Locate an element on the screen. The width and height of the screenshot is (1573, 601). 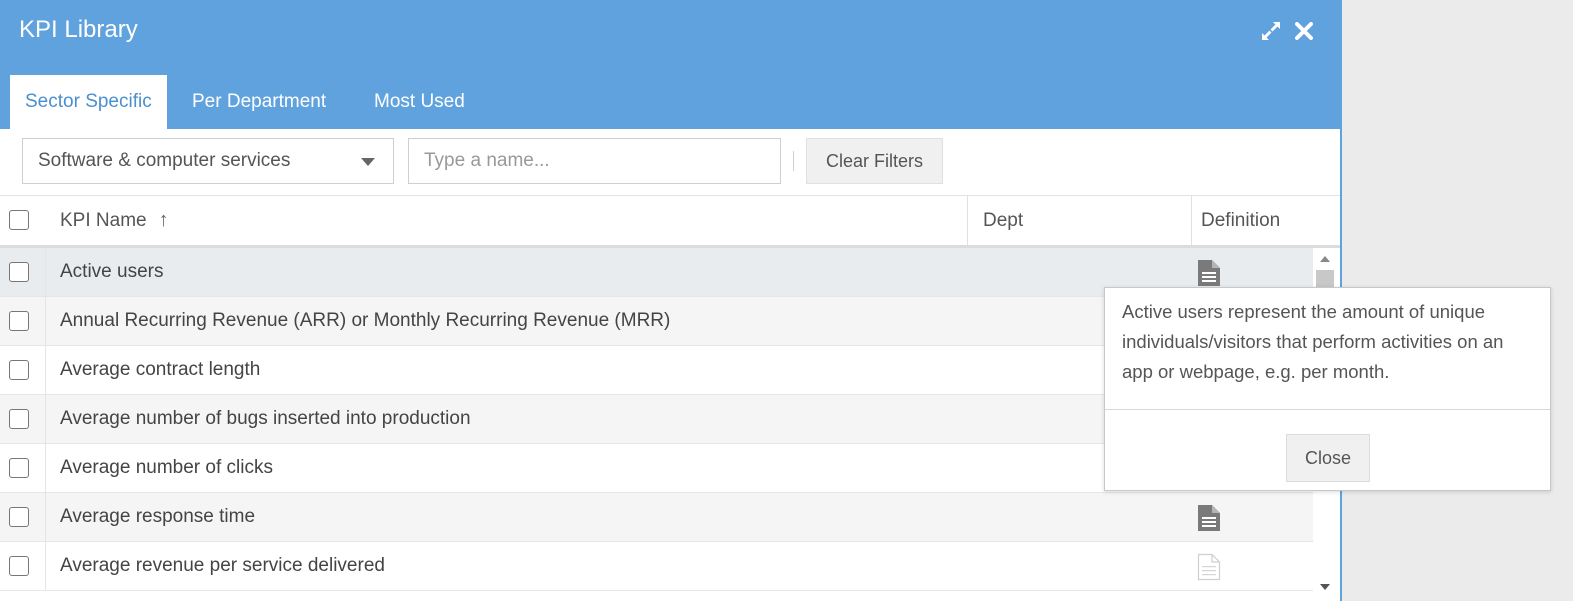
sector-select-value: Software & computer services is located at coordinates (164, 160).